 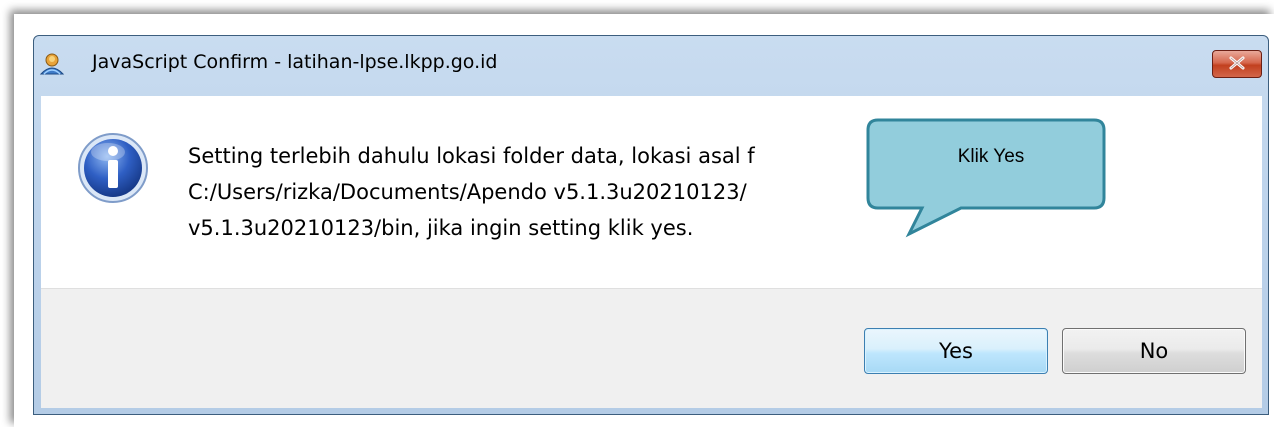 I want to click on close-icon, so click(x=1237, y=64).